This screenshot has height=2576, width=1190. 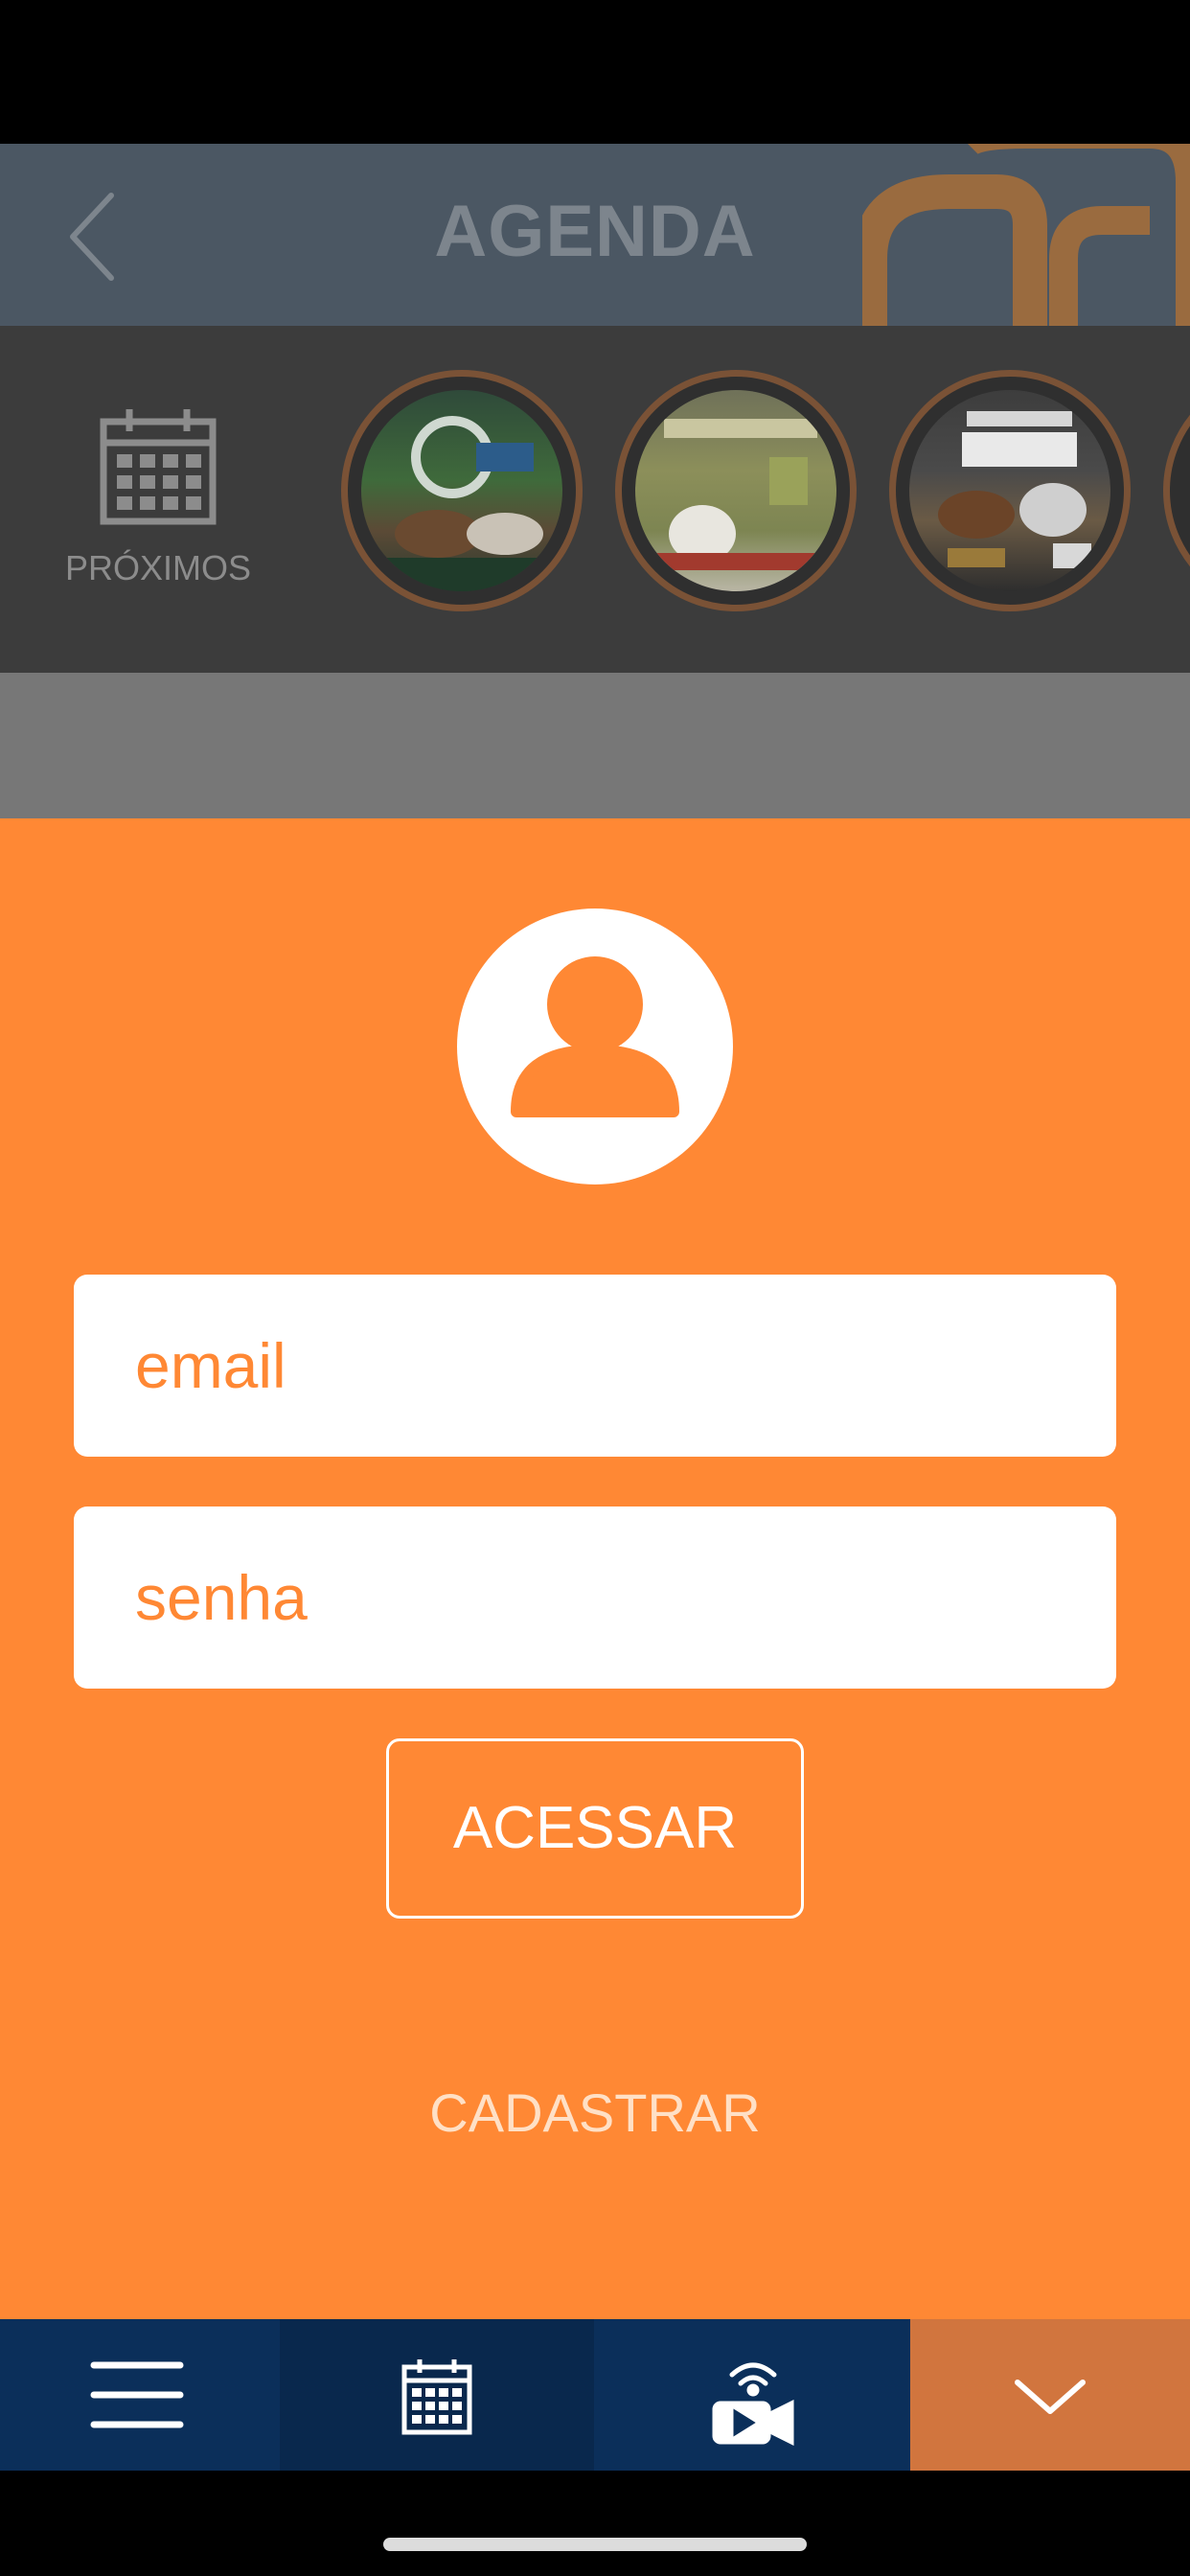 I want to click on events-carousel: PRÓXIMOS, so click(x=595, y=499).